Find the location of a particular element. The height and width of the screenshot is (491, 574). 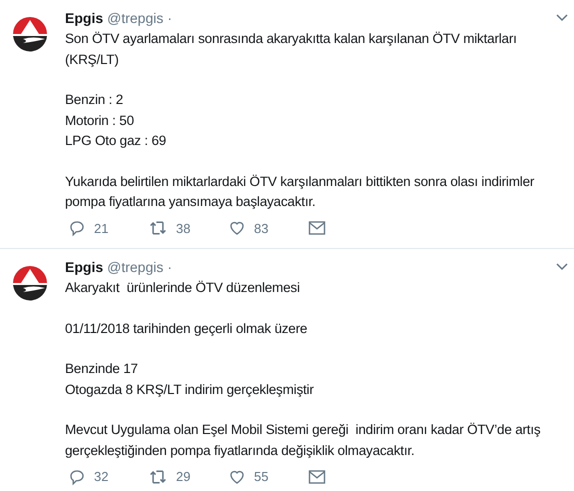

reply-count: 32 is located at coordinates (101, 477).